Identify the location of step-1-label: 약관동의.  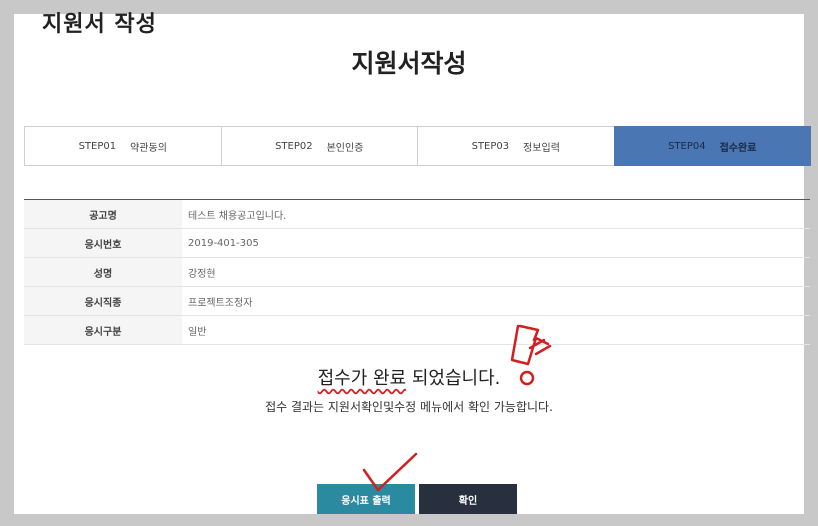
(148, 148).